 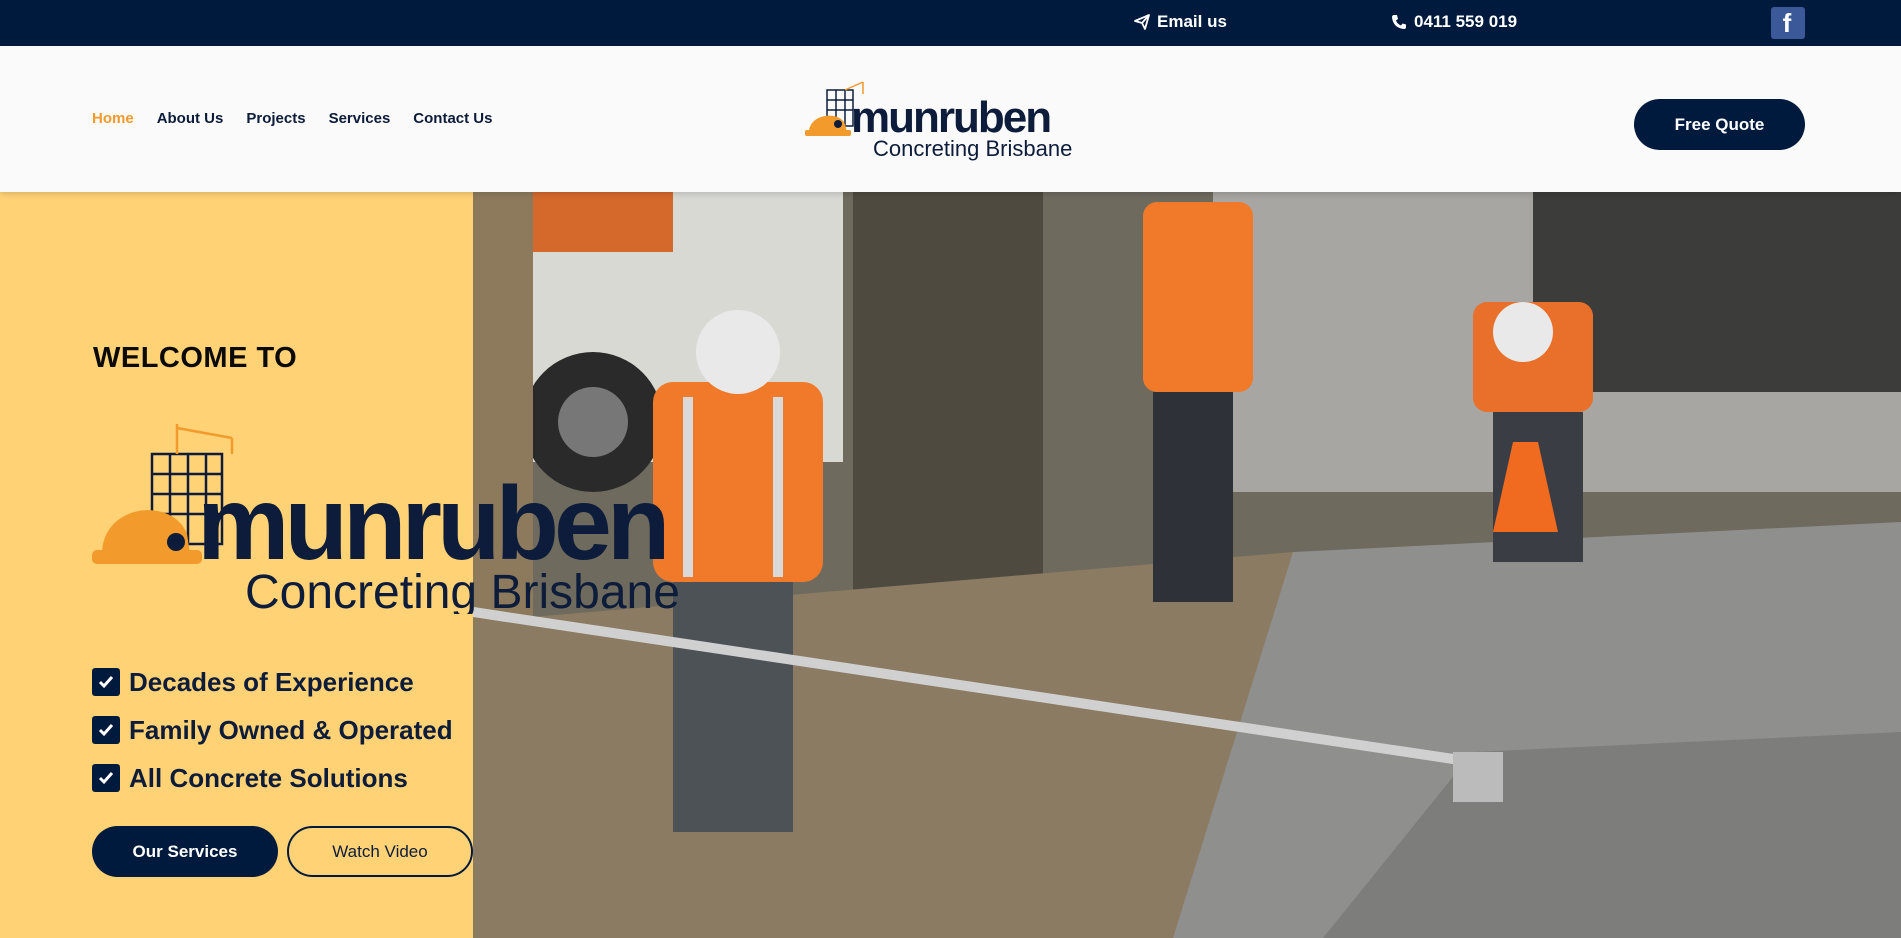 What do you see at coordinates (360, 118) in the screenshot?
I see `nav-services: Services` at bounding box center [360, 118].